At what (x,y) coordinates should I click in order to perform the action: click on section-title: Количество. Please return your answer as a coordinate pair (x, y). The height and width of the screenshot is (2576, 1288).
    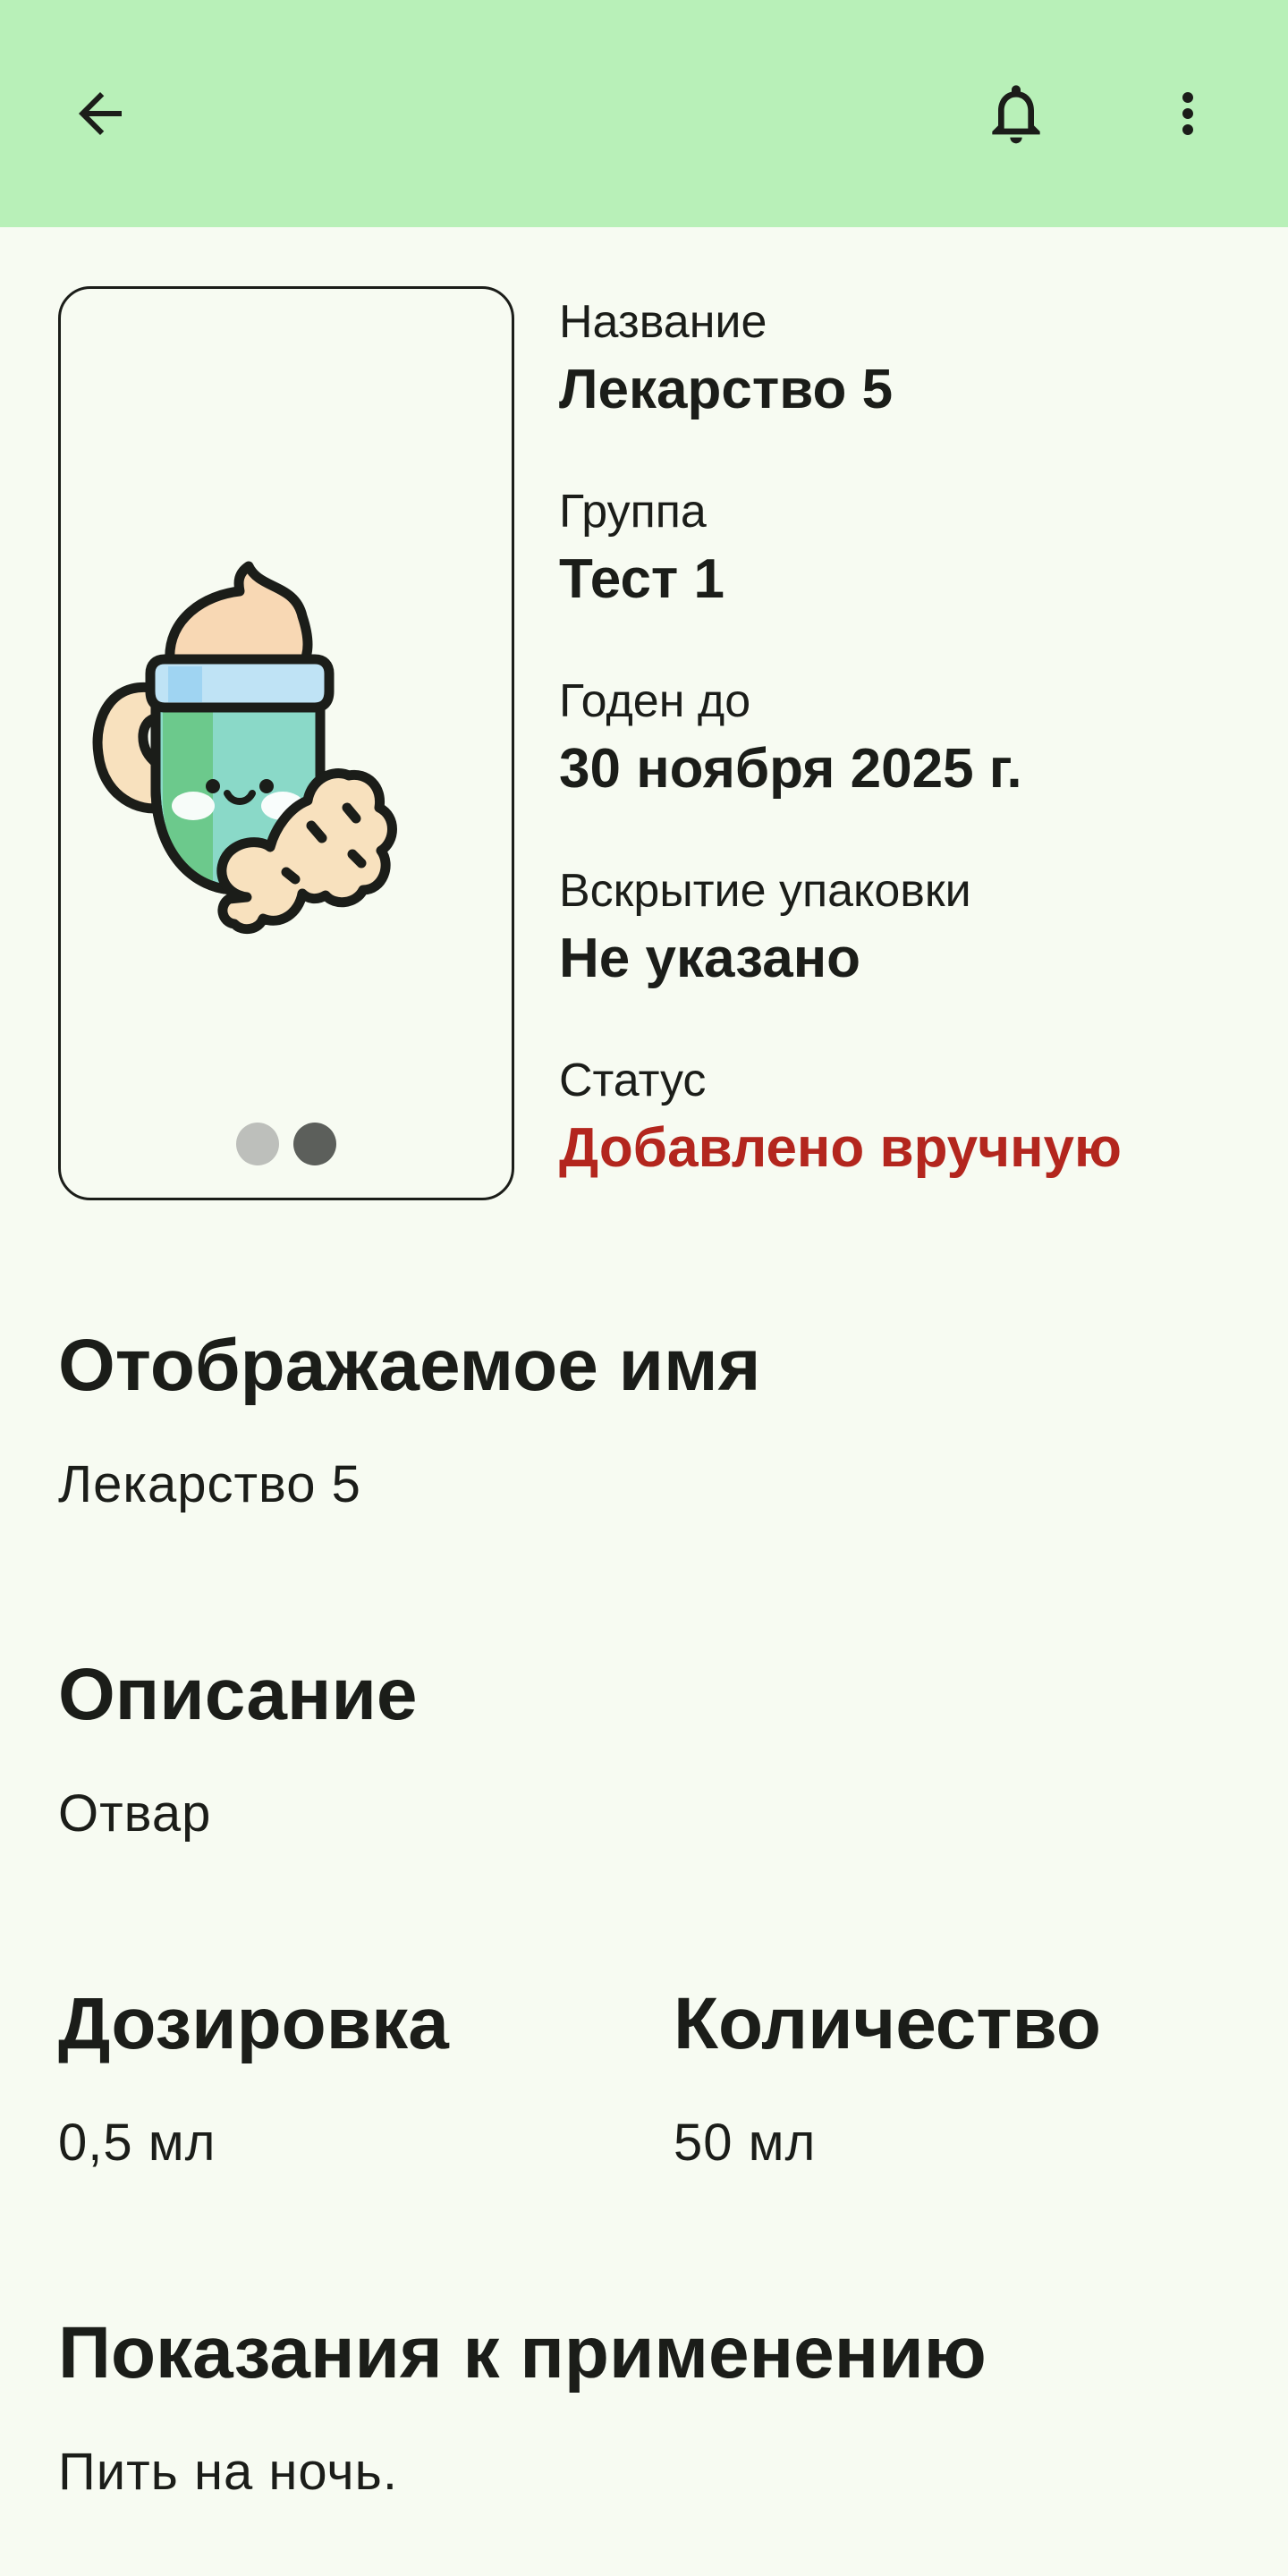
    Looking at the image, I should click on (887, 2023).